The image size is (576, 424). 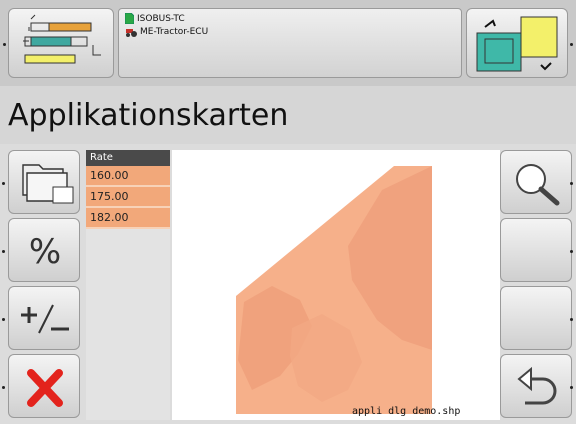 I want to click on cancel-x-icon, so click(x=45, y=388).